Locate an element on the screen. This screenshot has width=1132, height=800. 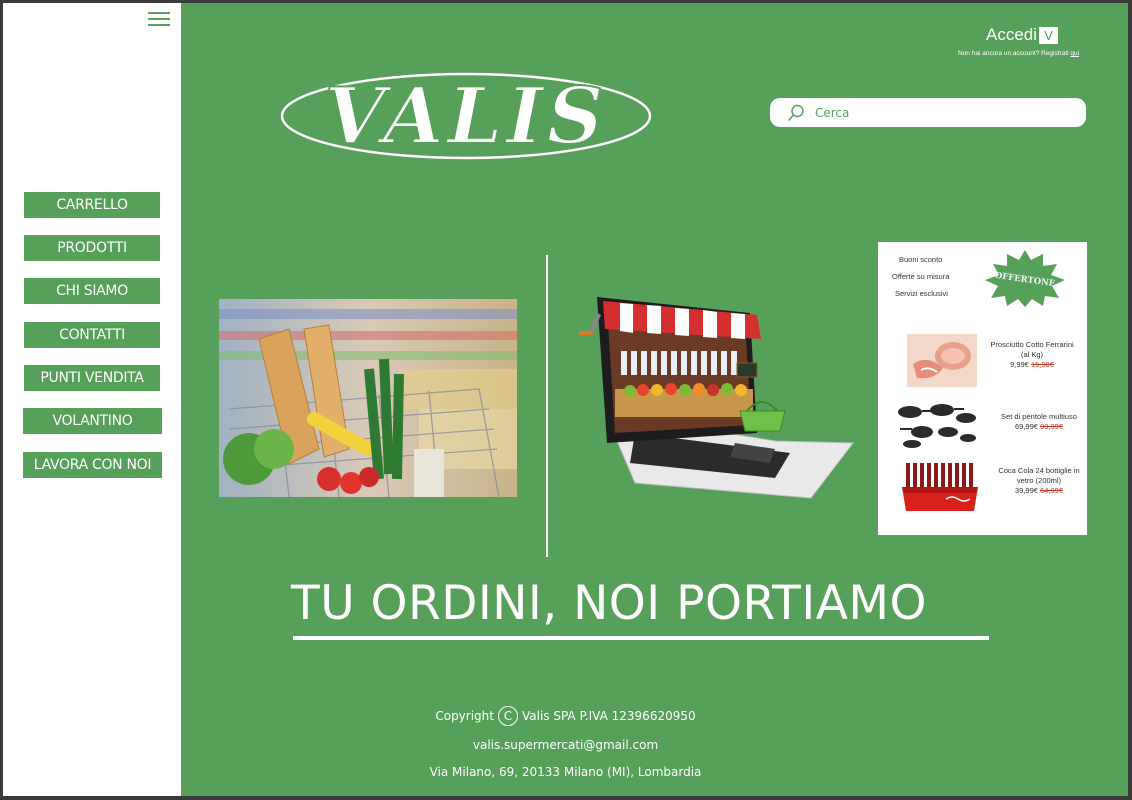
login-label: Accedi is located at coordinates (1012, 34).